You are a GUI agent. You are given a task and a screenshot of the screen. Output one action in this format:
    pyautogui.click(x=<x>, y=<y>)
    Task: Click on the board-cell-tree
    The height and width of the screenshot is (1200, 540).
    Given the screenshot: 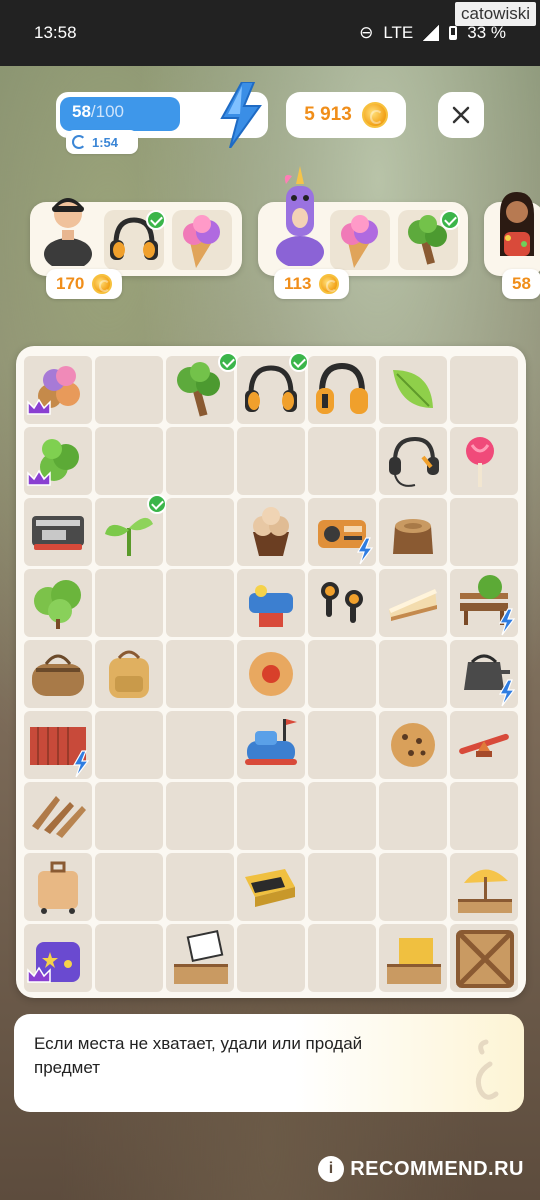 What is the action you would take?
    pyautogui.click(x=202, y=388)
    